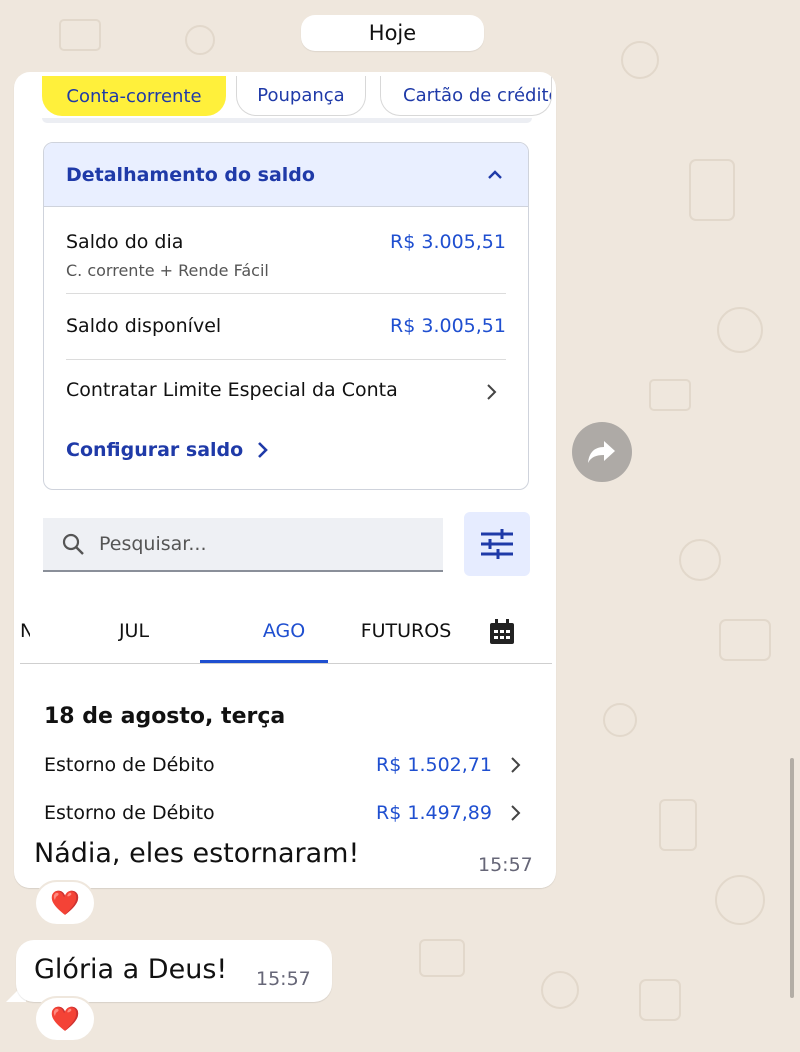 The image size is (800, 1052). I want to click on month-tabs: N JUL AGO FUTUROS, so click(286, 638).